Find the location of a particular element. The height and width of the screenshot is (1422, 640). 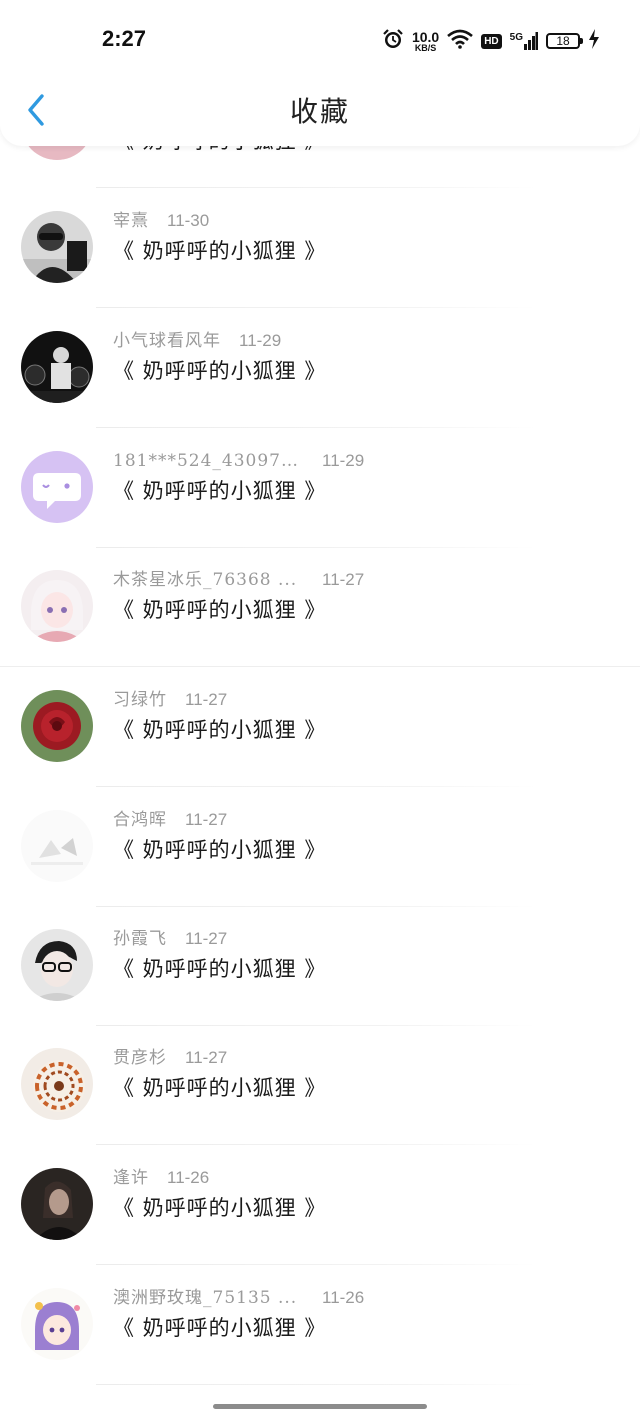

list-item: 逢许 11-26 《 奶呼呼的小狐狸 》 is located at coordinates (320, 1205).